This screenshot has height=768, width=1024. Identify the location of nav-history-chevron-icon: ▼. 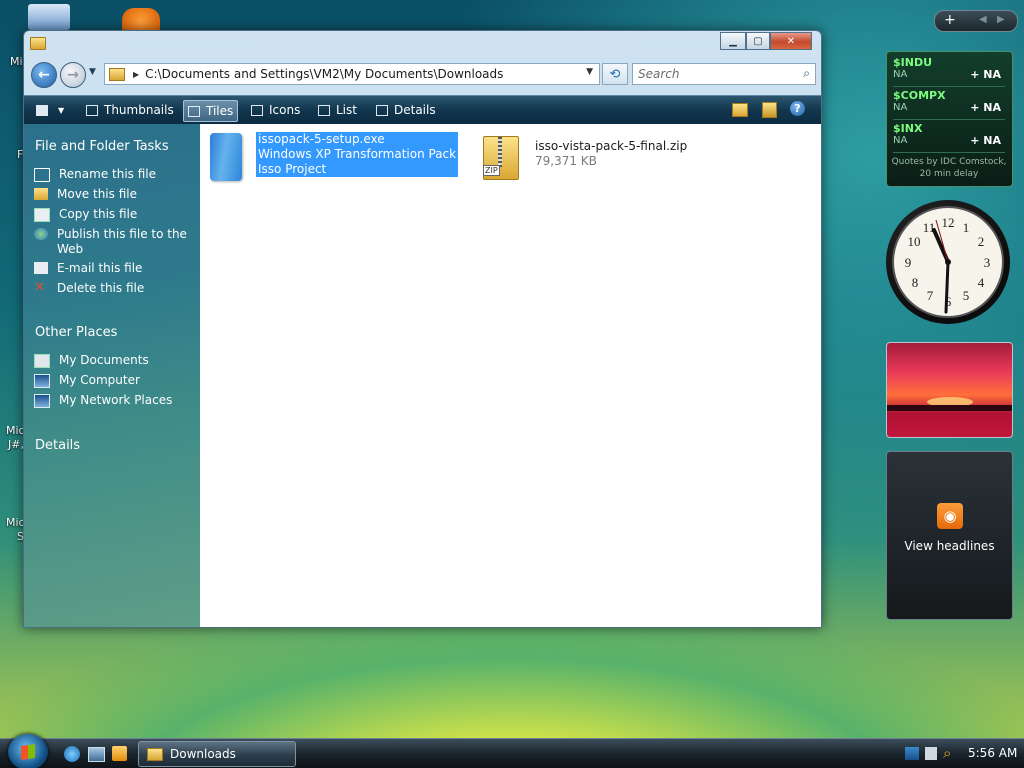
(92, 72).